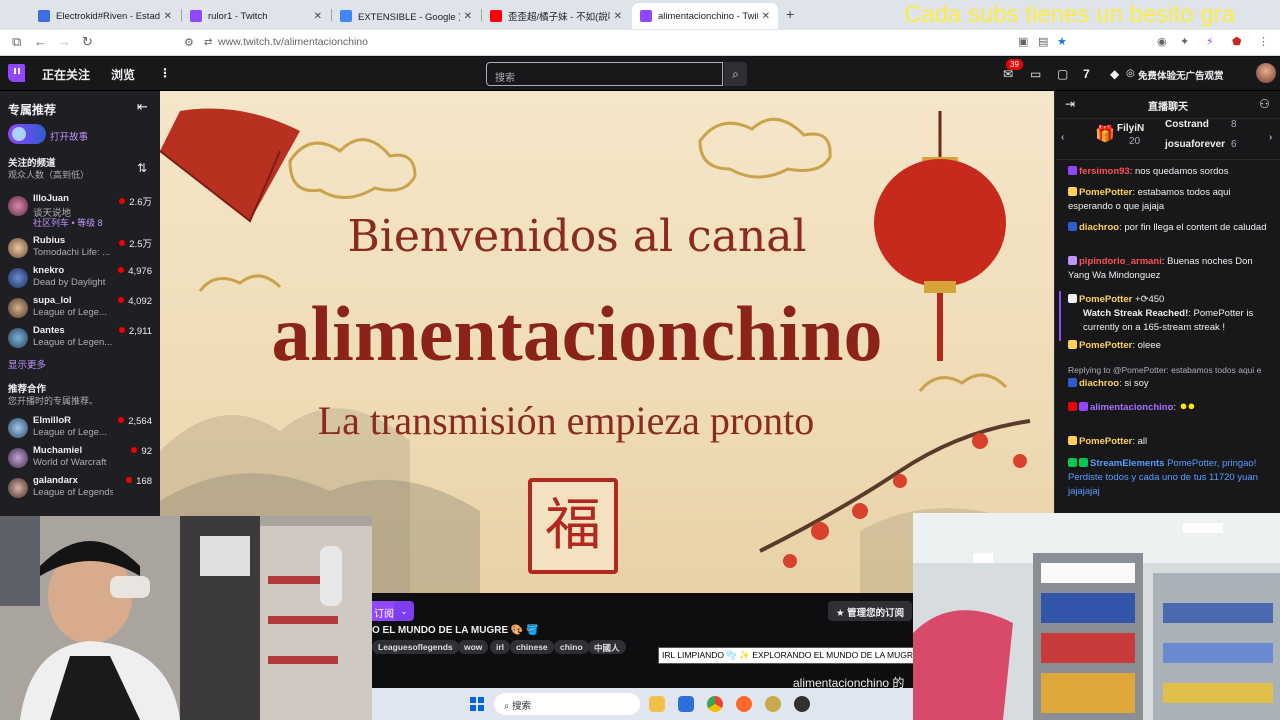  I want to click on channel-name: Muchamiel, so click(58, 450).